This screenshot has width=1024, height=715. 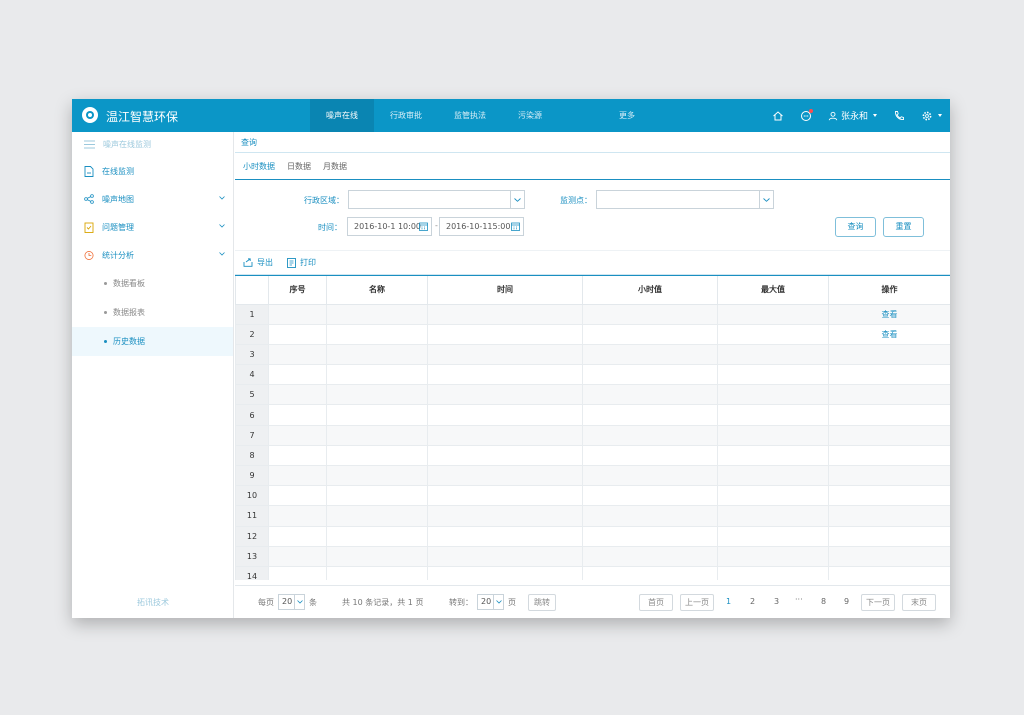 What do you see at coordinates (152, 255) in the screenshot?
I see `sidebar-item-statistics: 统计分析` at bounding box center [152, 255].